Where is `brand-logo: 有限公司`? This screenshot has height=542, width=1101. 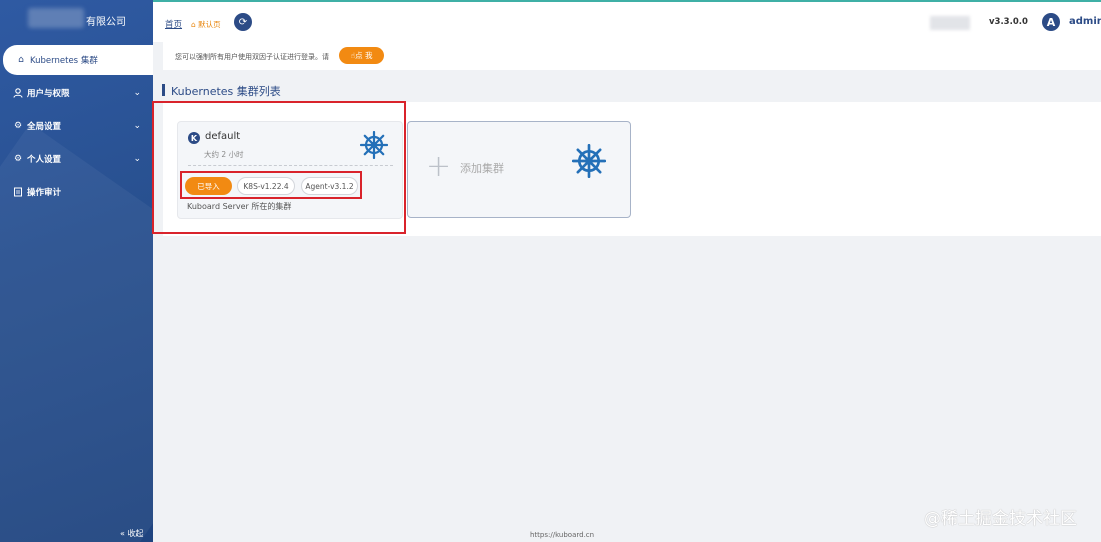
brand-logo: 有限公司 is located at coordinates (88, 18).